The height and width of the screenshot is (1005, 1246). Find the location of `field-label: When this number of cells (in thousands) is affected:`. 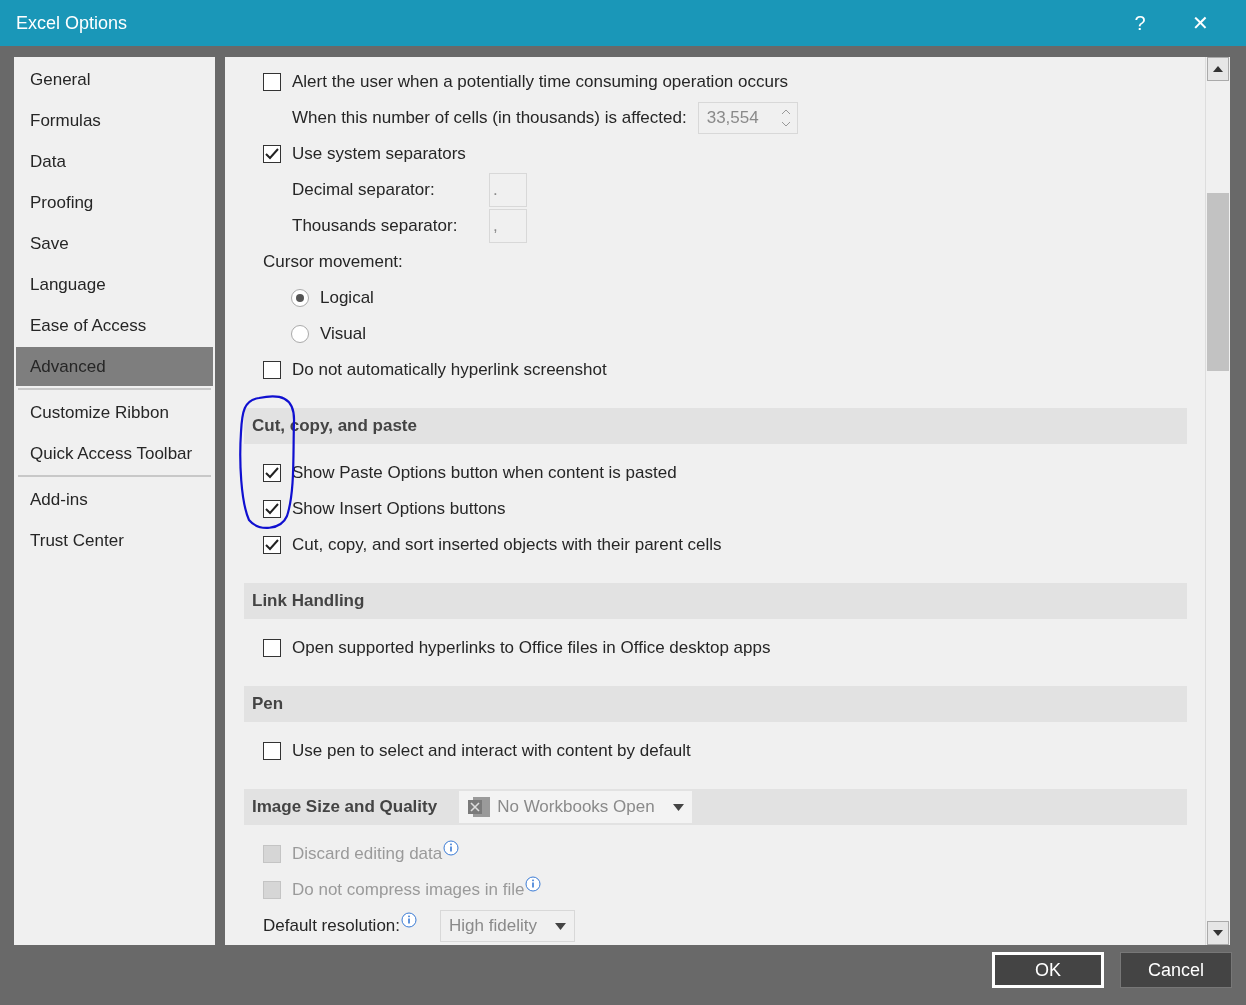

field-label: When this number of cells (in thousands) is affected: is located at coordinates (489, 118).